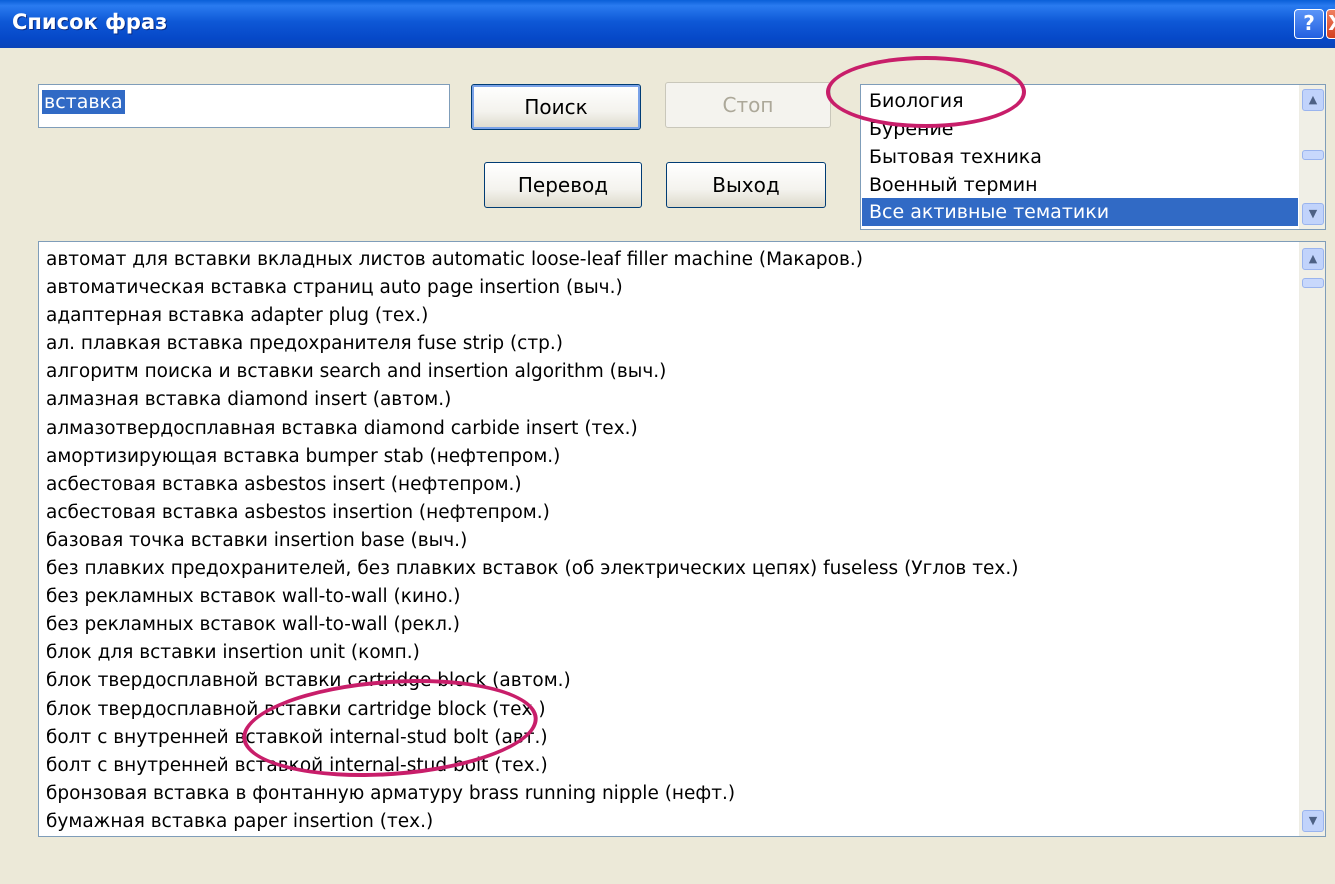 This screenshot has height=884, width=1335. I want to click on topic-item: Бытовая техника, so click(1082, 157).